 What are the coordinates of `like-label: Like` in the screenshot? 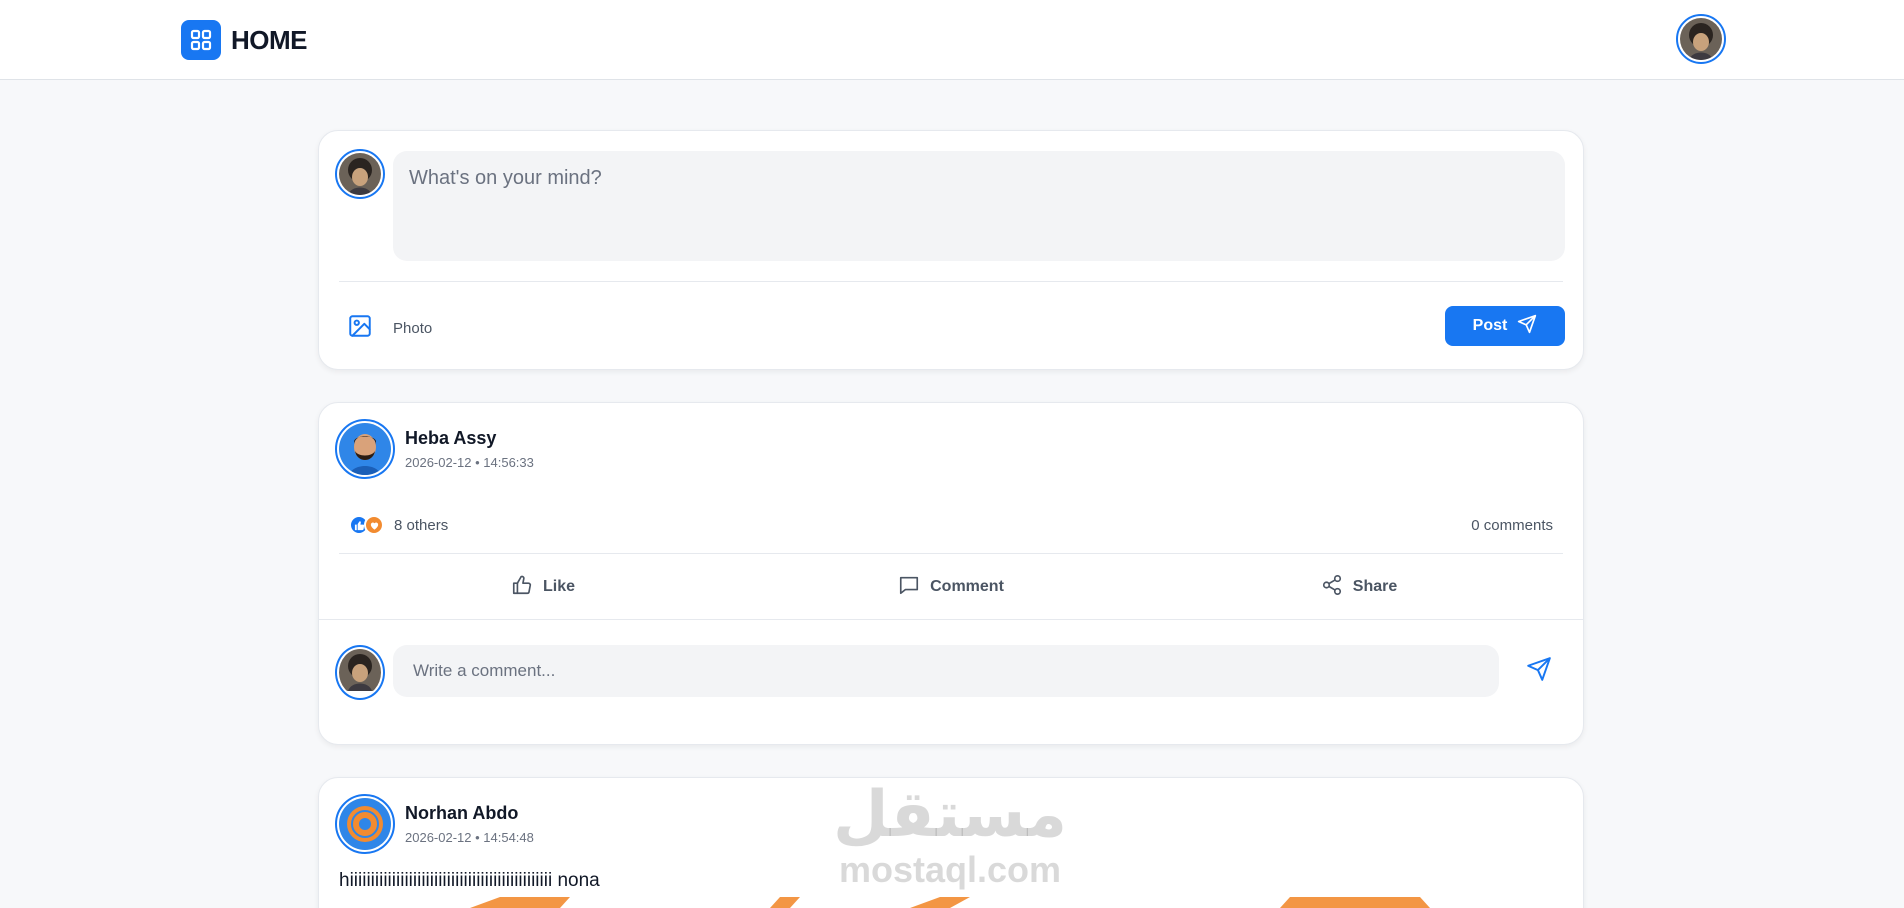 It's located at (558, 586).